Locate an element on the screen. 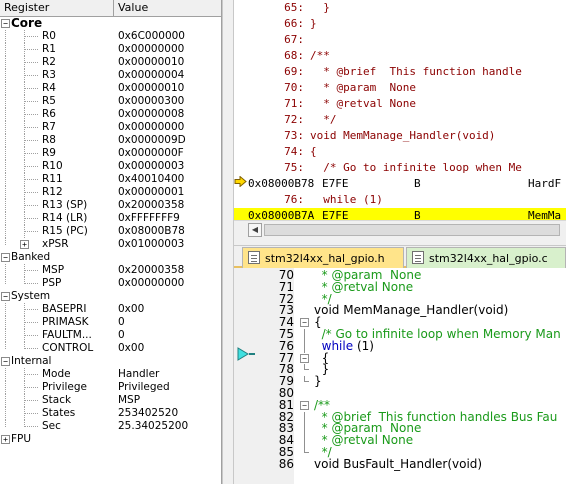 The width and height of the screenshot is (566, 484). register-row: R7 0x00000000 is located at coordinates (110, 127).